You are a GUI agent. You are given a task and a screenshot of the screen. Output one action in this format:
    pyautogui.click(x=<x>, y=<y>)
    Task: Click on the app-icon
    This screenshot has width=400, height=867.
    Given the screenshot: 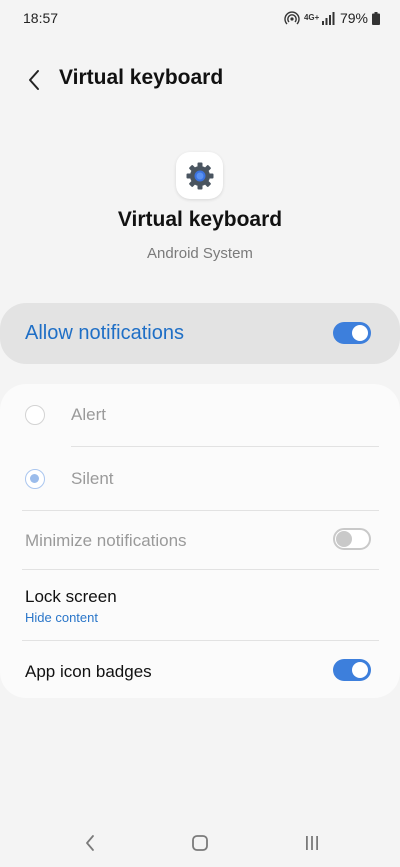 What is the action you would take?
    pyautogui.click(x=199, y=175)
    